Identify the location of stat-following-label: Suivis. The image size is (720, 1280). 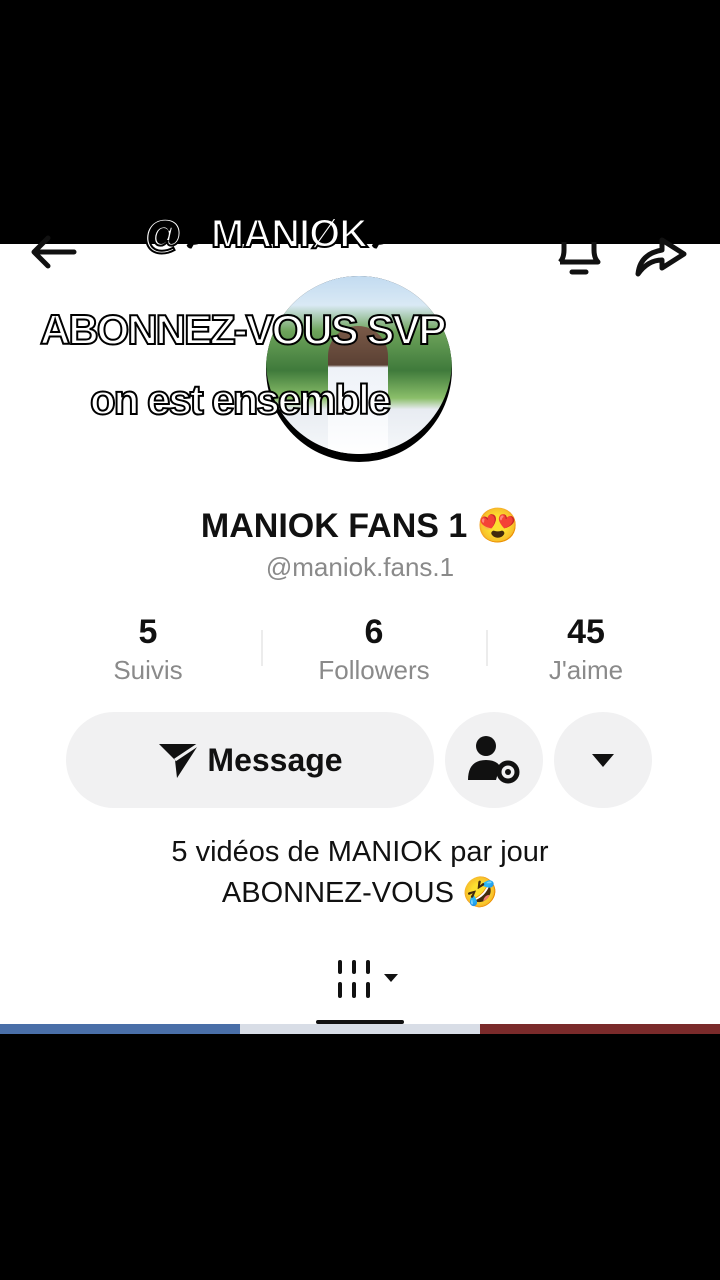
(148, 670).